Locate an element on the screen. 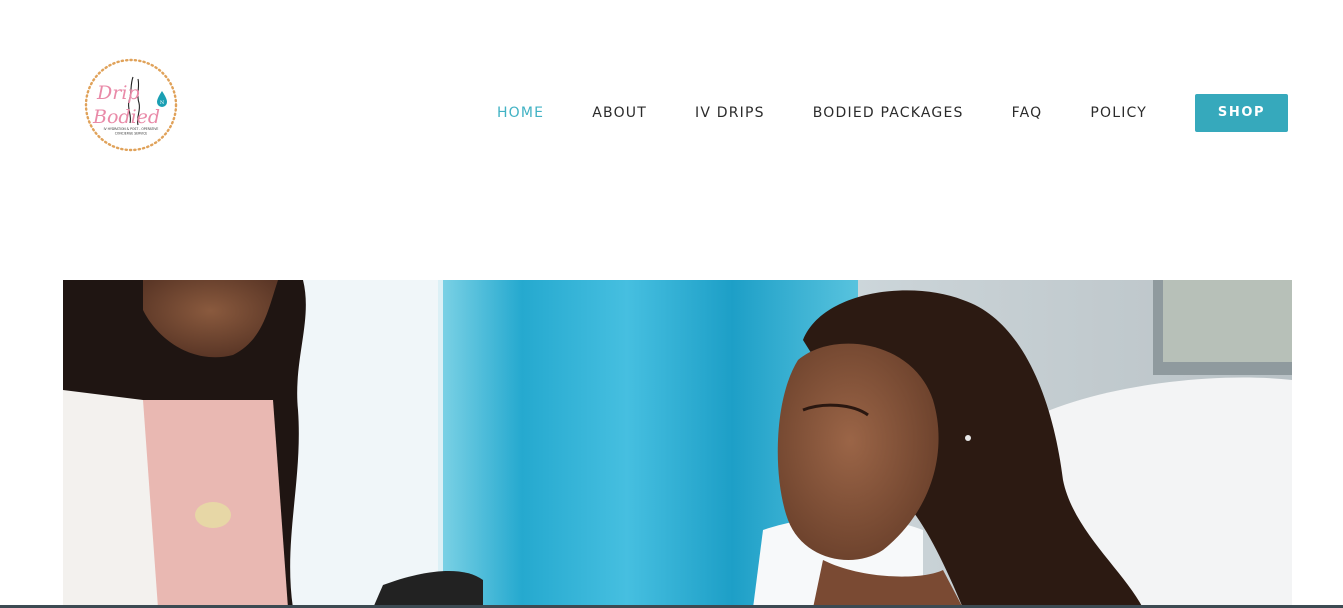  svg-text: Drip is located at coordinates (118, 93).